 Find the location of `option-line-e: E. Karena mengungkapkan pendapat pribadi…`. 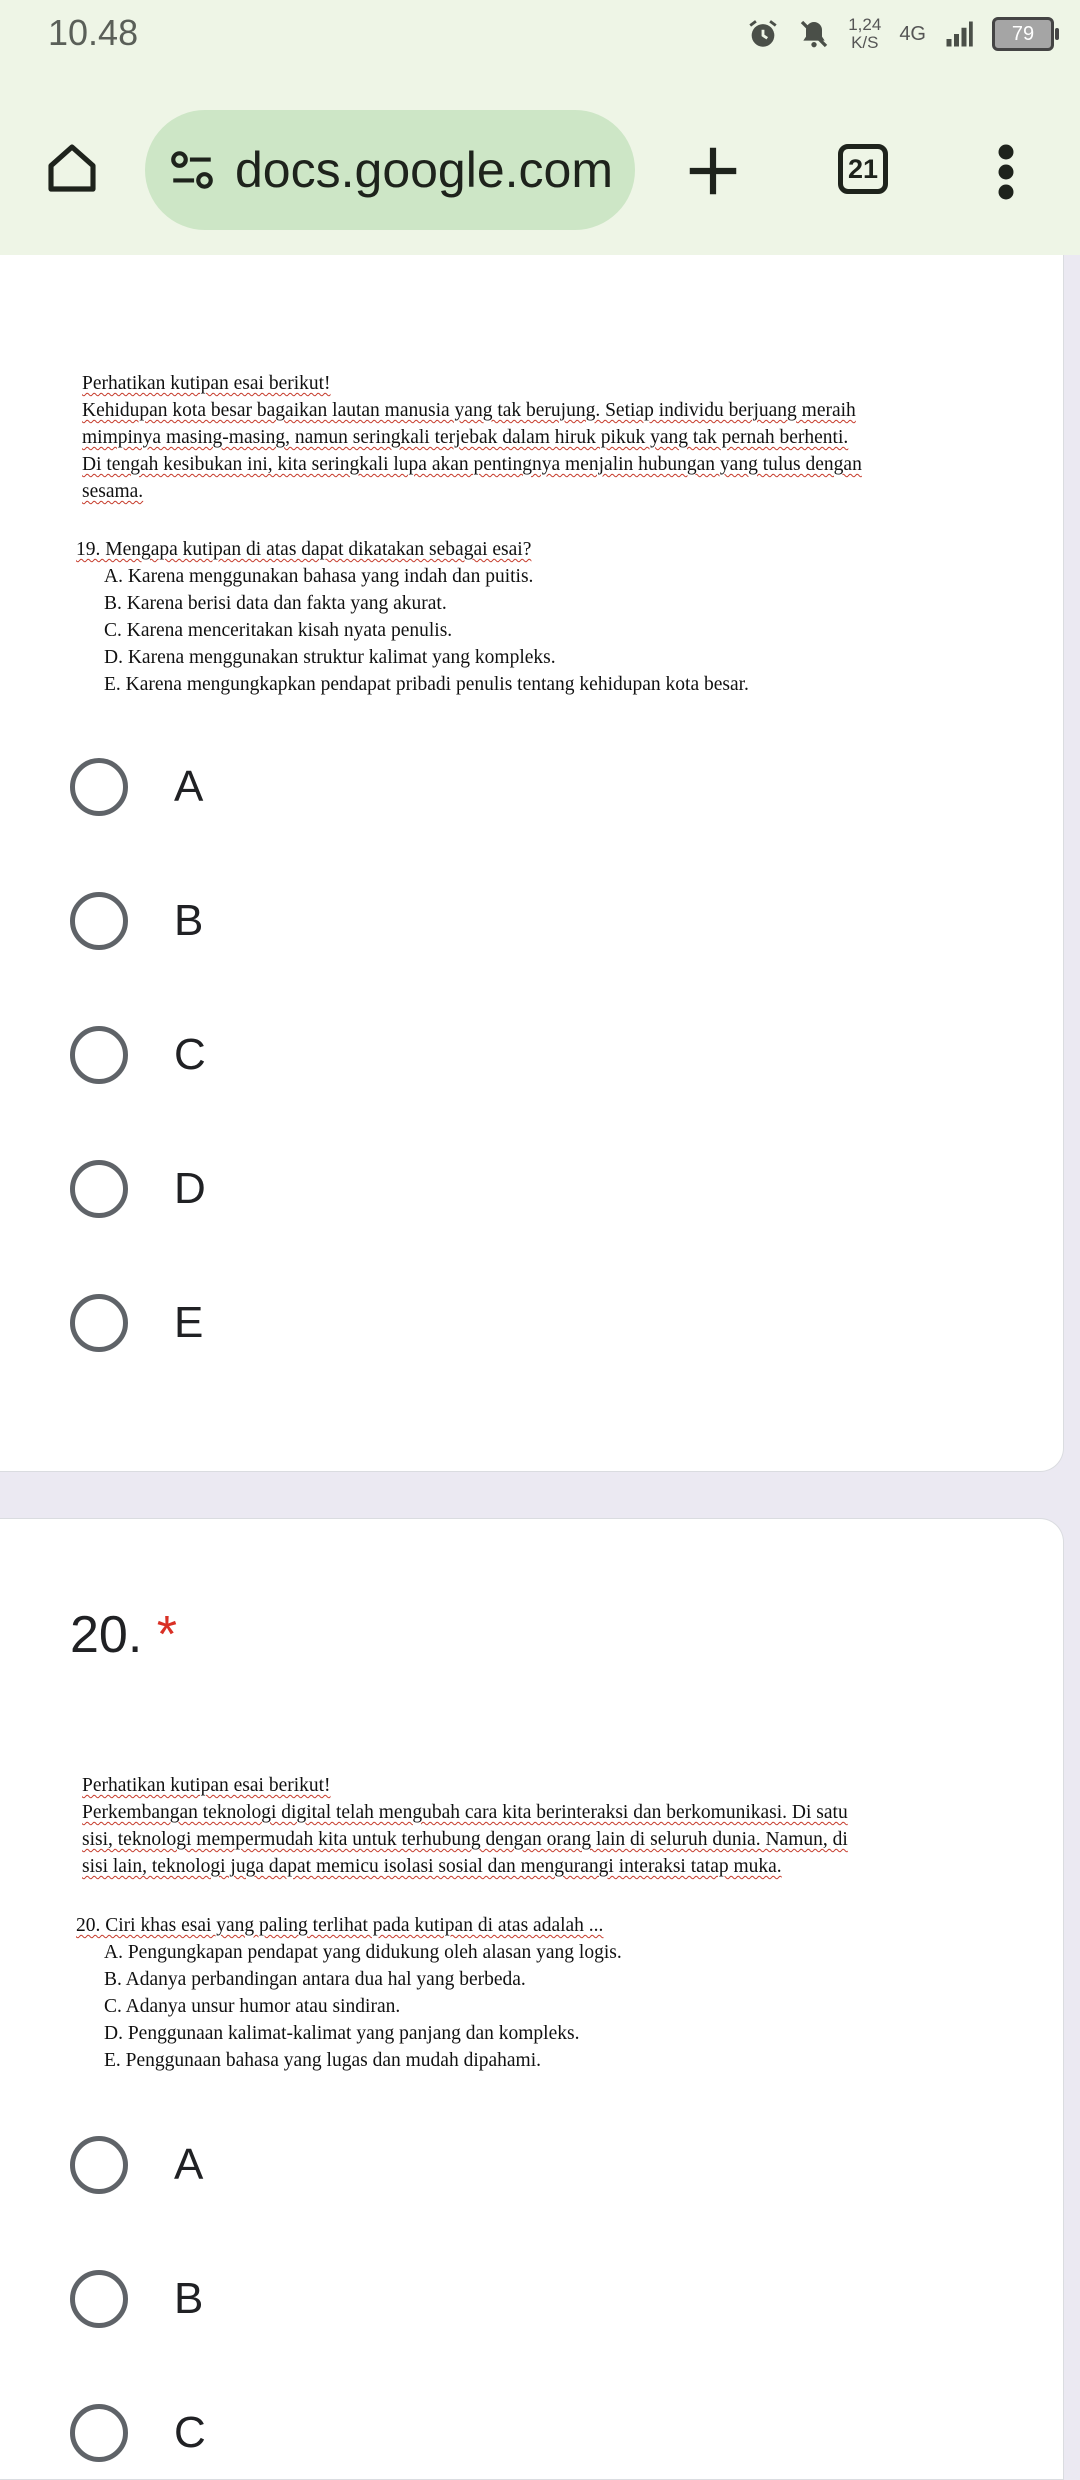

option-line-e: E. Karena mengungkapkan pendapat pribadi… is located at coordinates (426, 684).